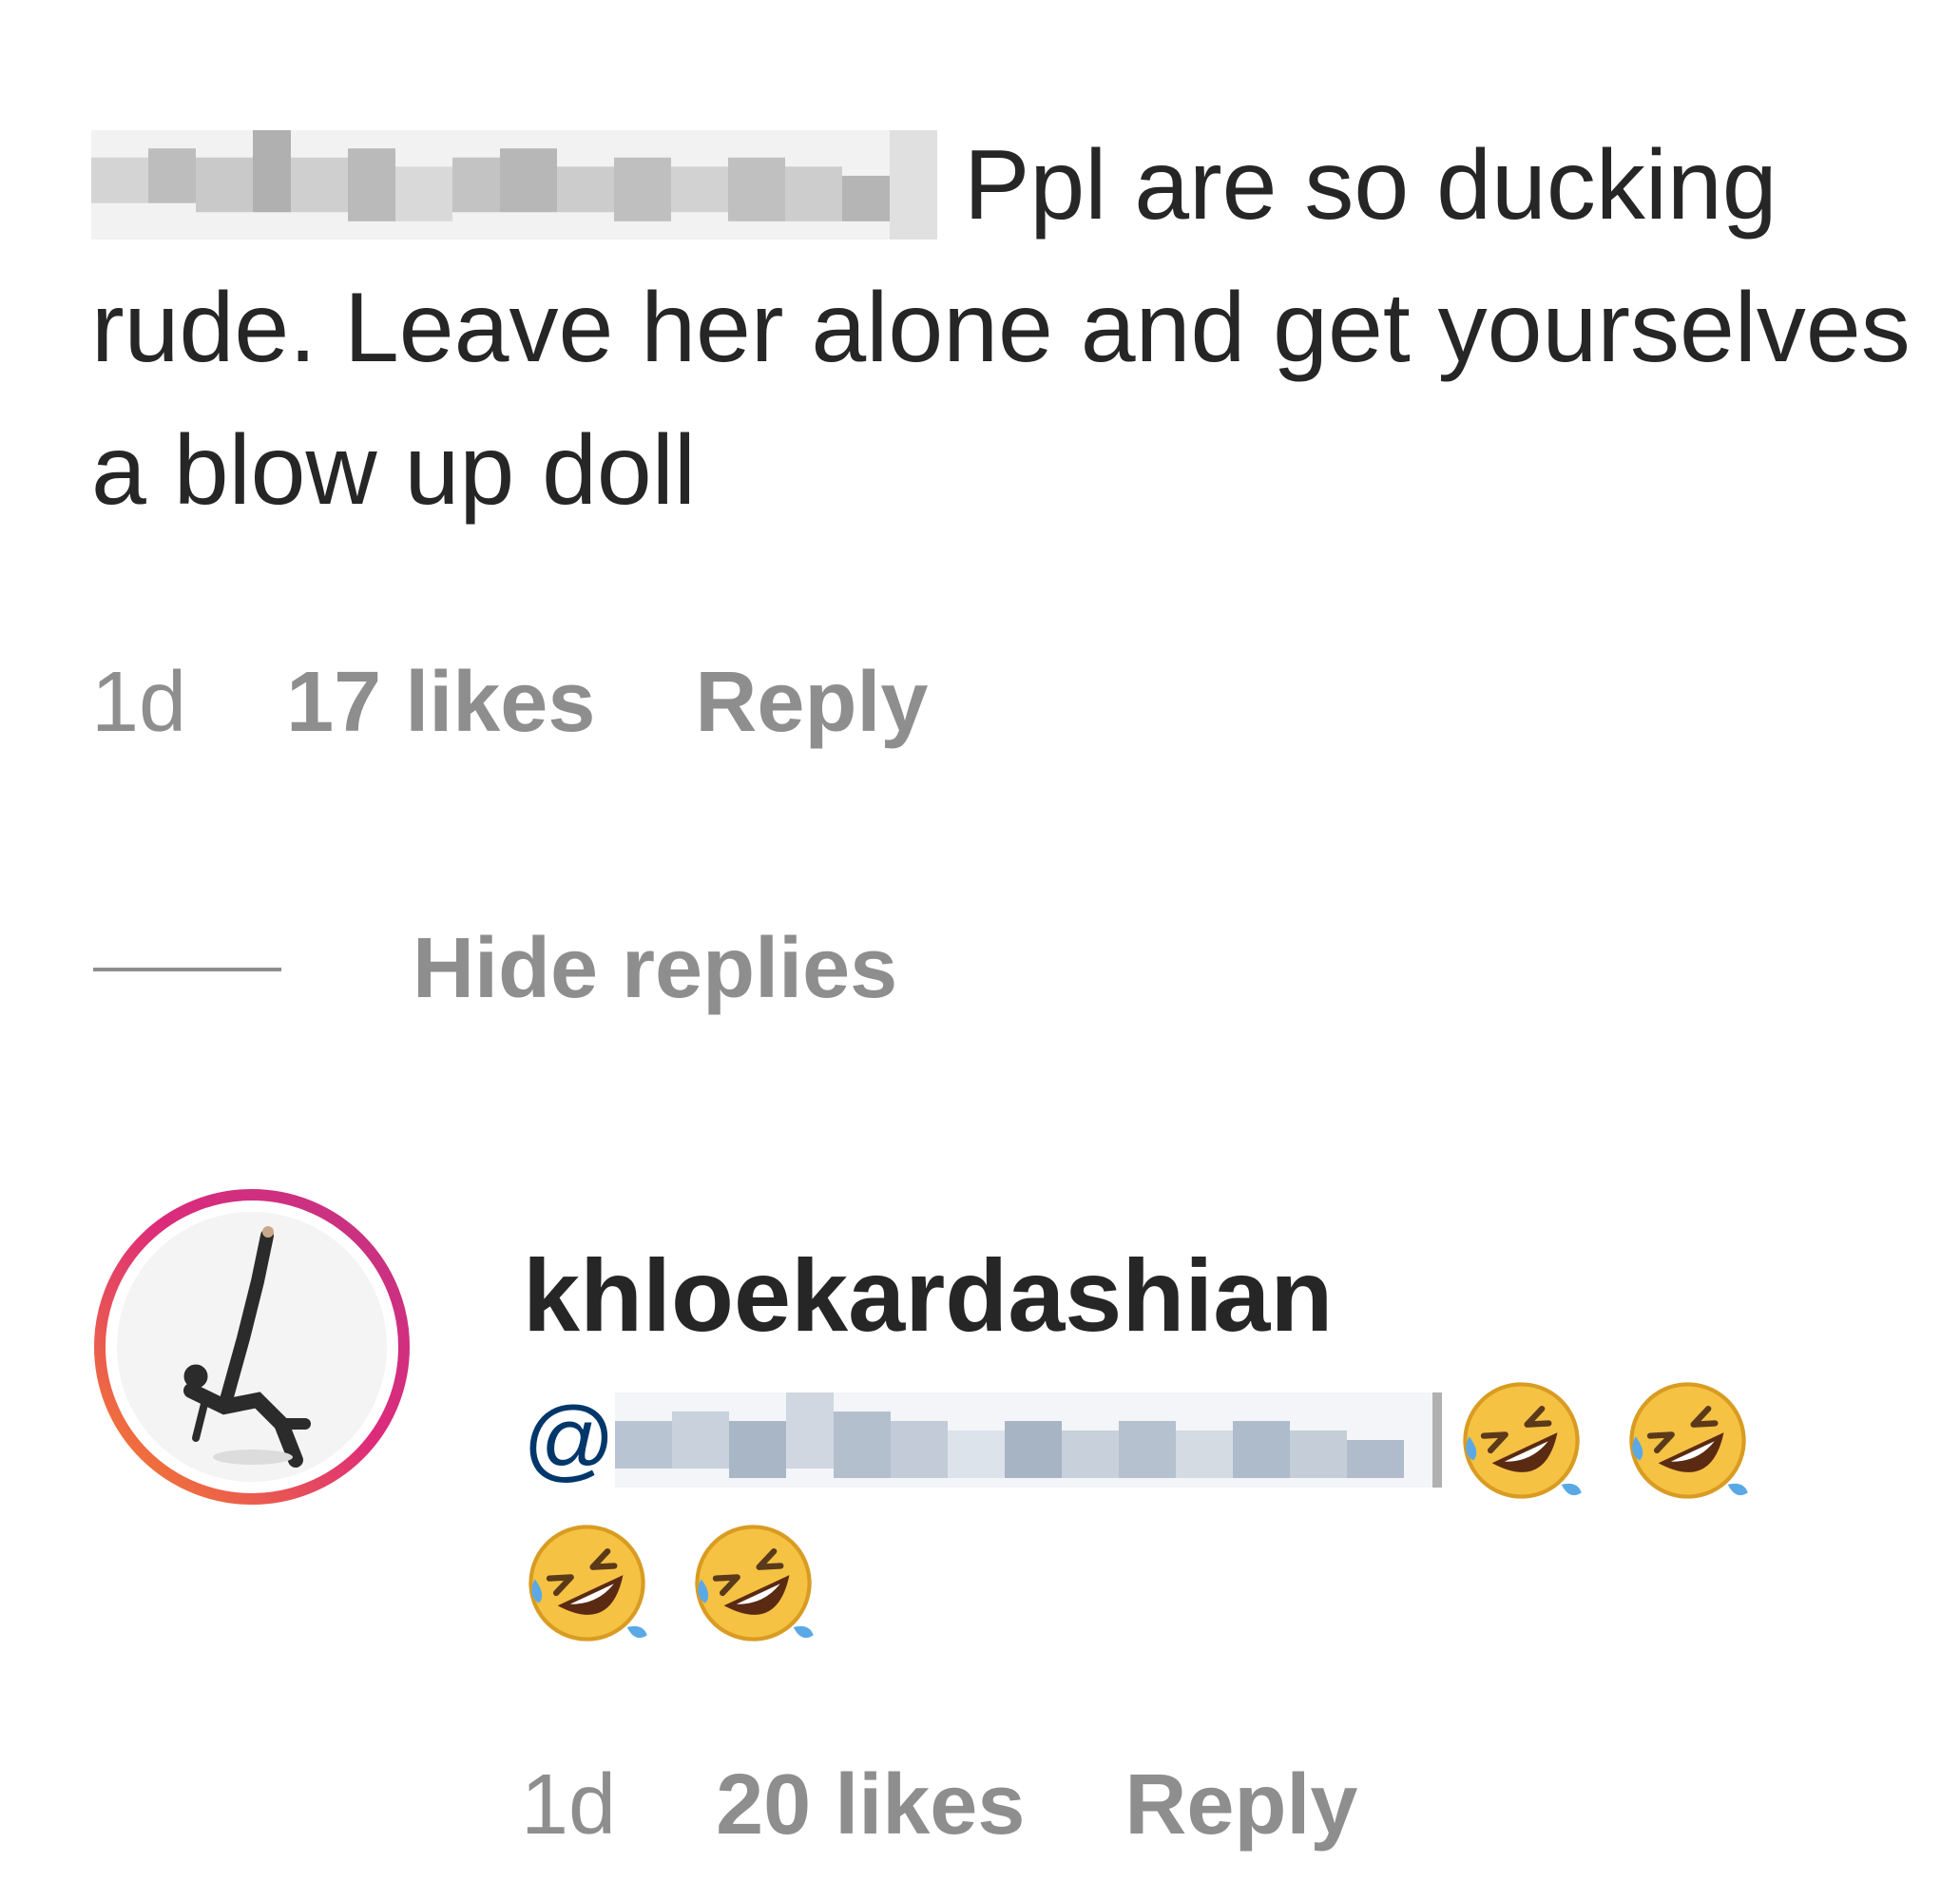 Image resolution: width=1960 pixels, height=1901 pixels. I want to click on redacted-username, so click(514, 185).